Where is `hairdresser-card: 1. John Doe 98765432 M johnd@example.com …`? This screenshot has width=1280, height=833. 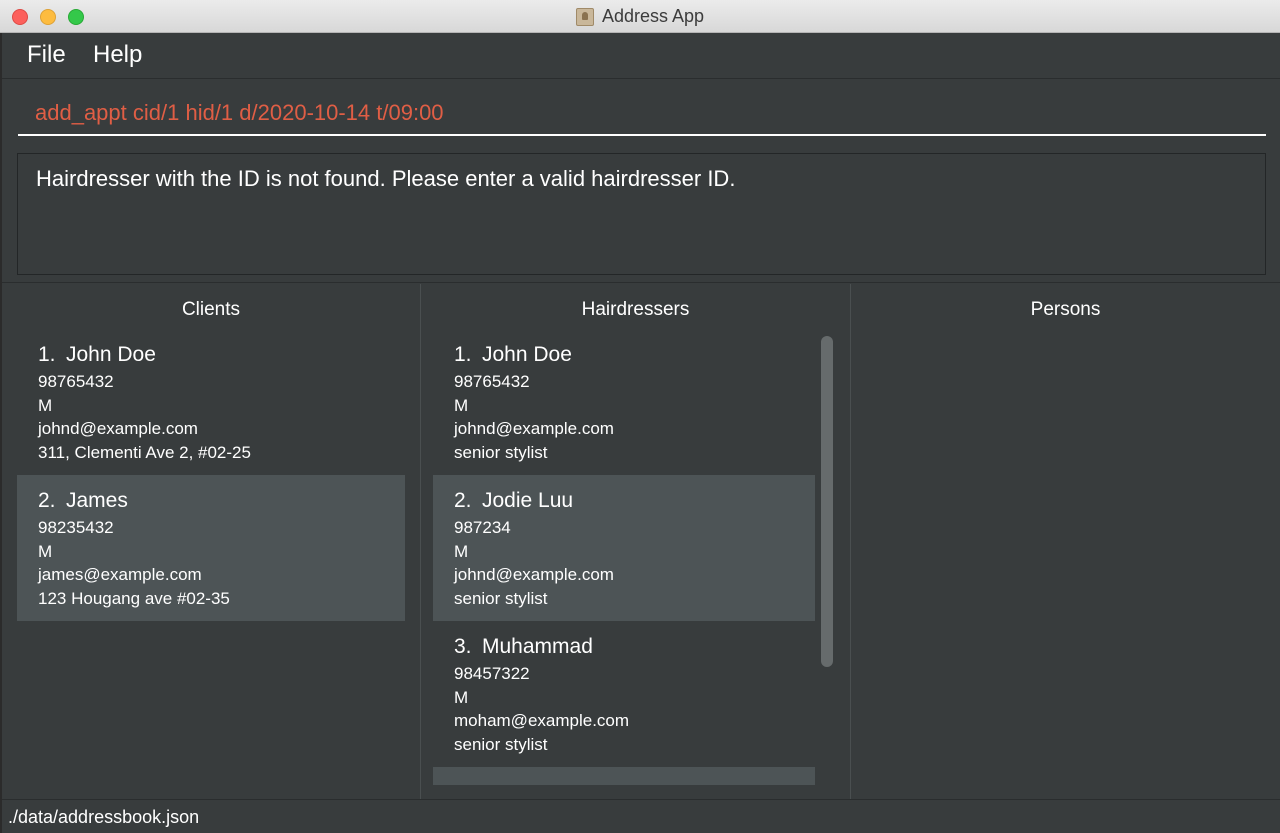 hairdresser-card: 1. John Doe 98765432 M johnd@example.com … is located at coordinates (624, 402).